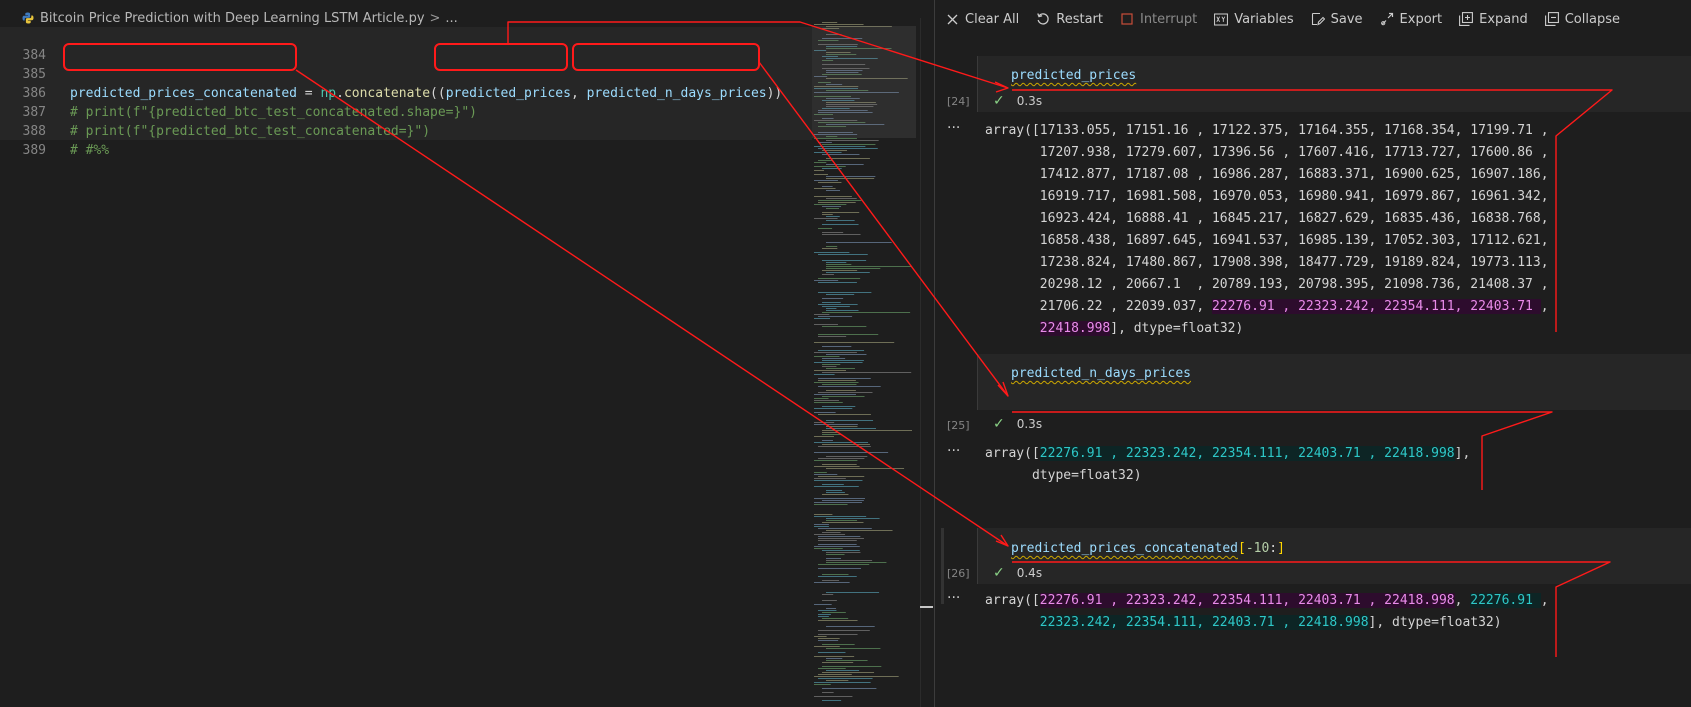  I want to click on restart-button: Restart, so click(1069, 19).